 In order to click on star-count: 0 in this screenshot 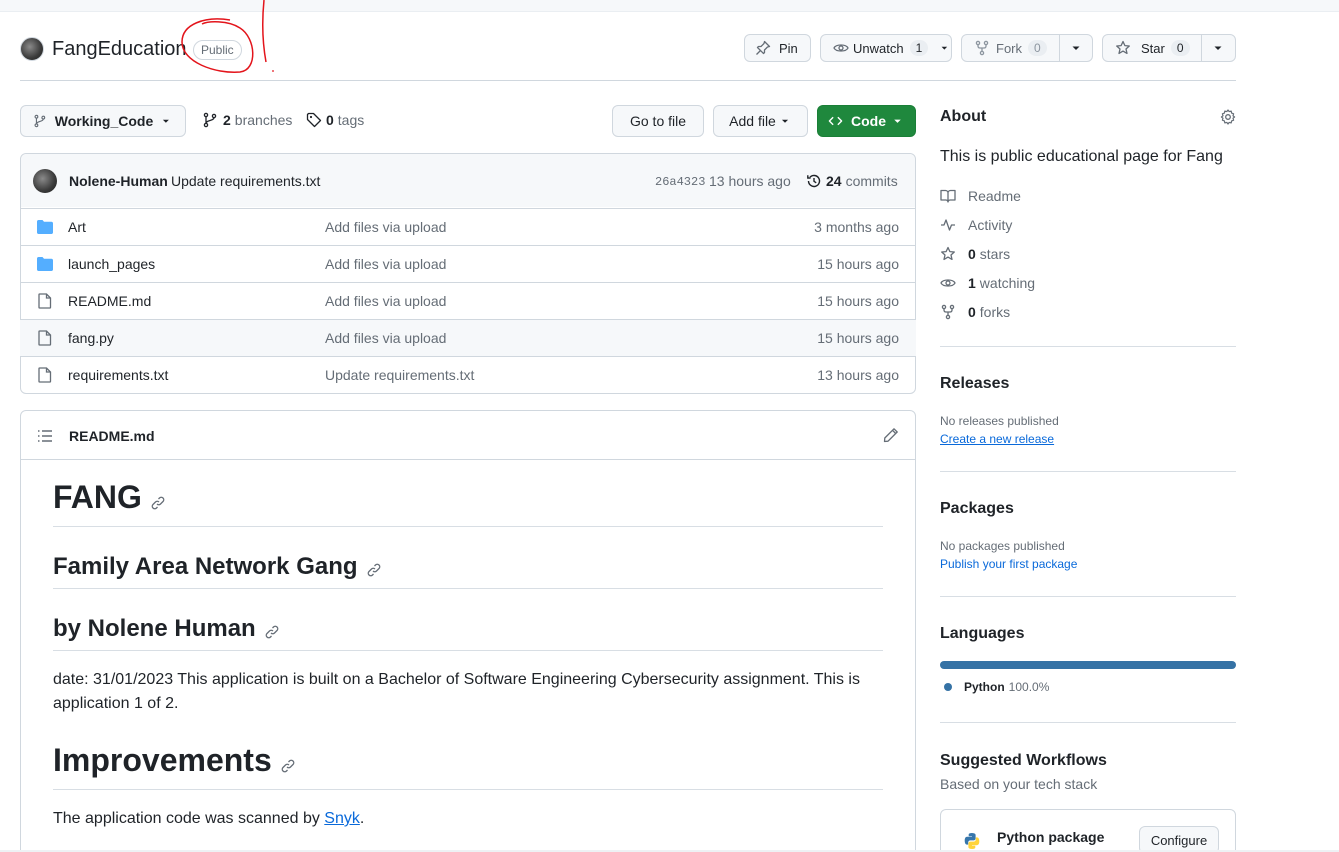, I will do `click(1180, 48)`.